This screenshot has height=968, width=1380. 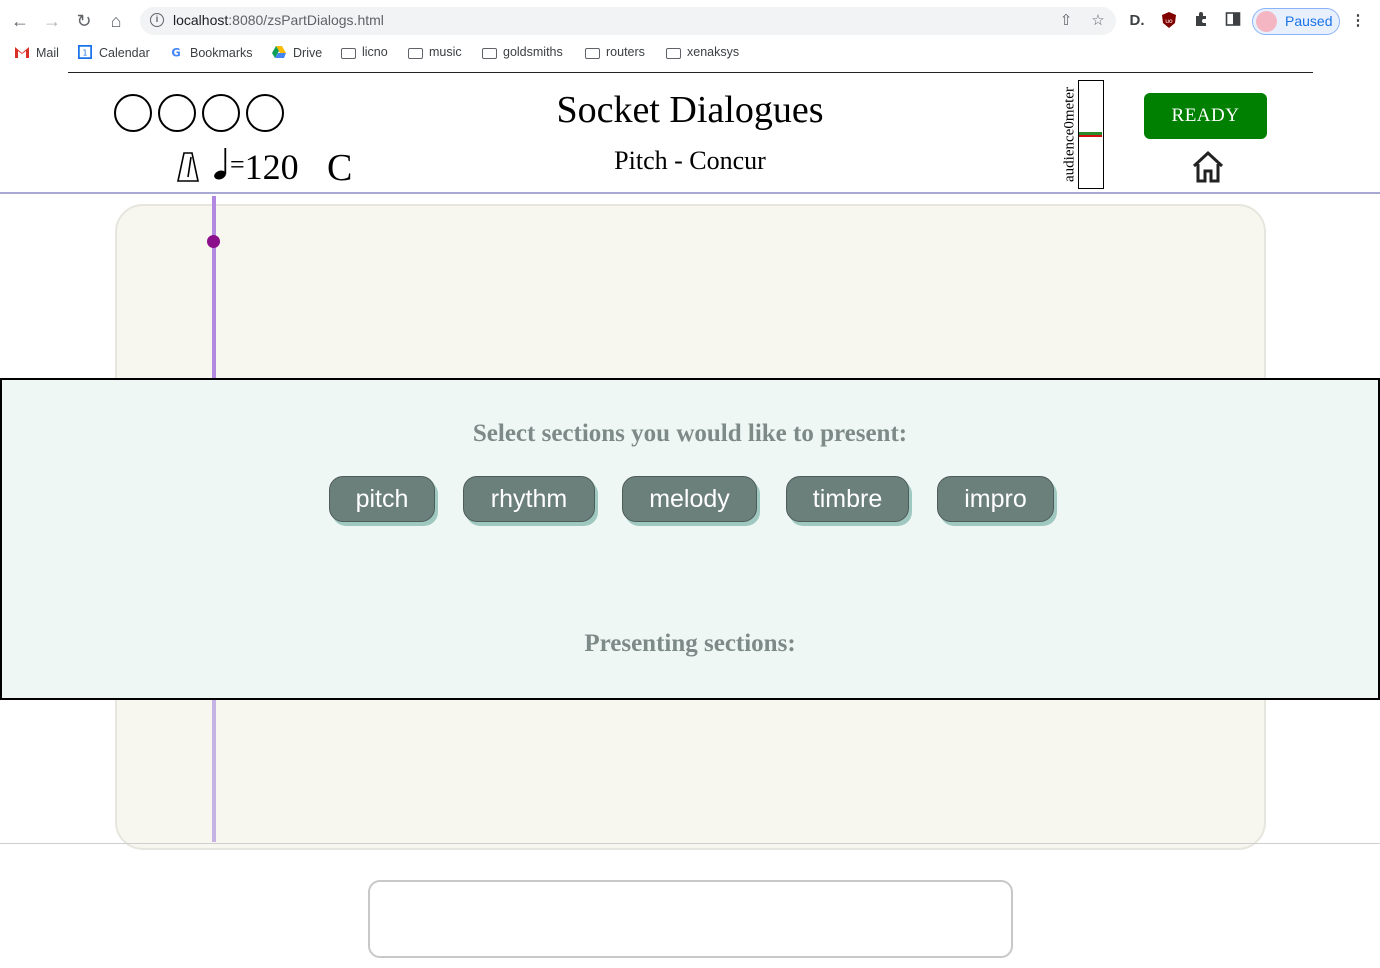 What do you see at coordinates (213, 241) in the screenshot?
I see `playback-cursor-dot` at bounding box center [213, 241].